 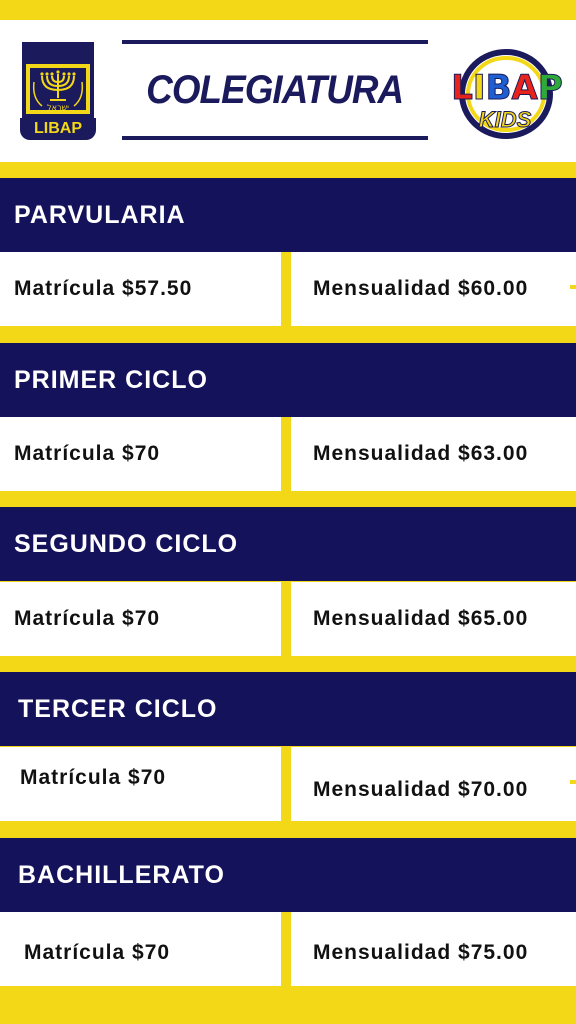 I want to click on section-segundo-ciclo: SEGUNDO CICLO, so click(x=288, y=544).